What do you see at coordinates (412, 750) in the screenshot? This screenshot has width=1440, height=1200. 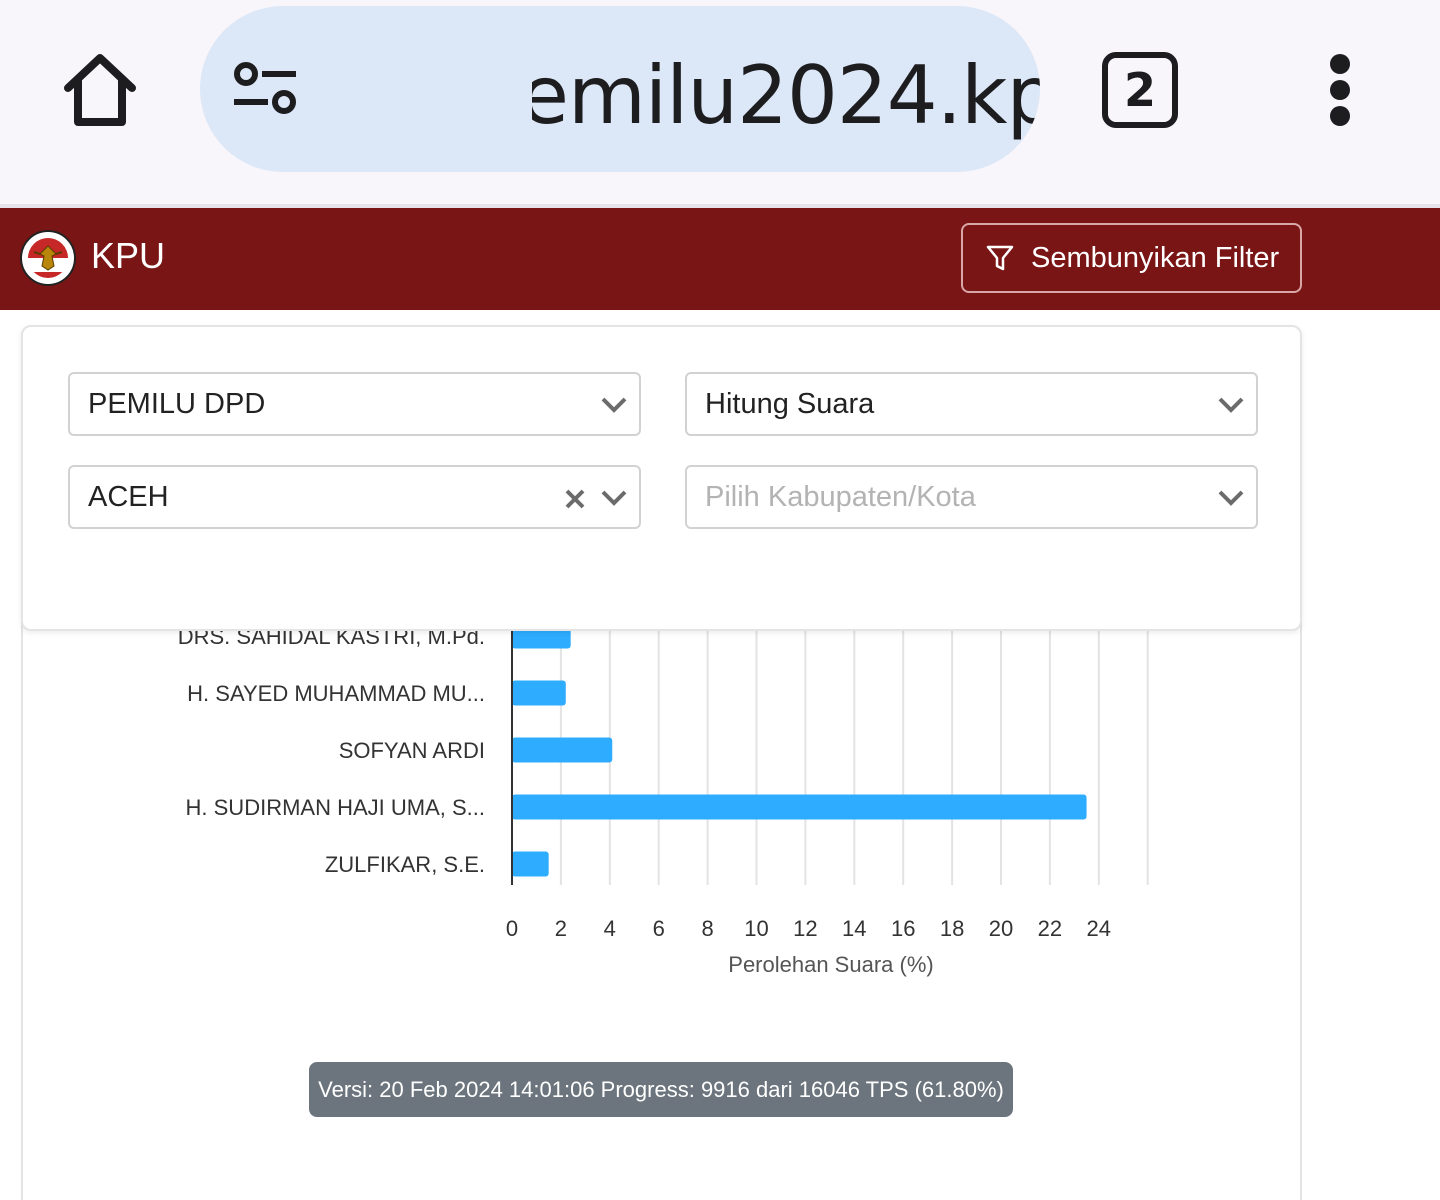 I see `category-label: SOFYAN ARDI` at bounding box center [412, 750].